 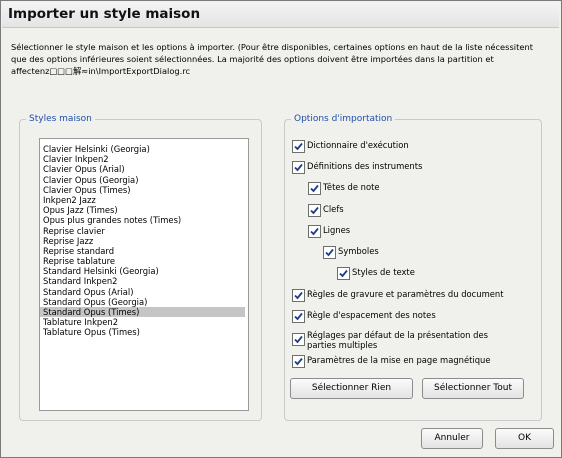 I want to click on style-list-item: Opus plus grandes notes (Times), so click(x=142, y=220).